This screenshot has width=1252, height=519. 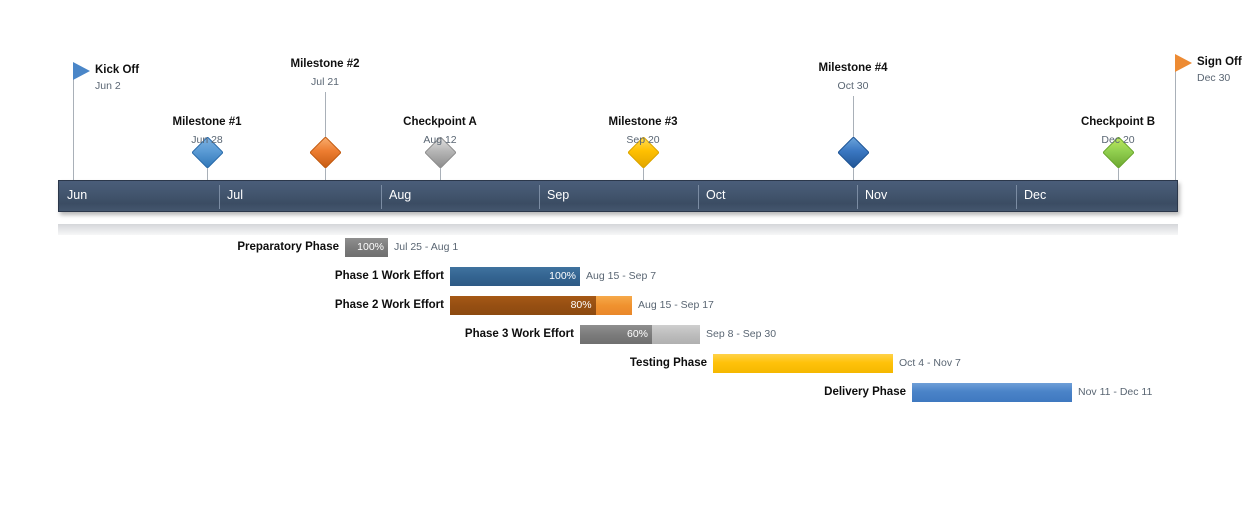 I want to click on gantt-row: Phase 2 Work Effort 80% Aug 15 - Sep 17, so click(x=524, y=305).